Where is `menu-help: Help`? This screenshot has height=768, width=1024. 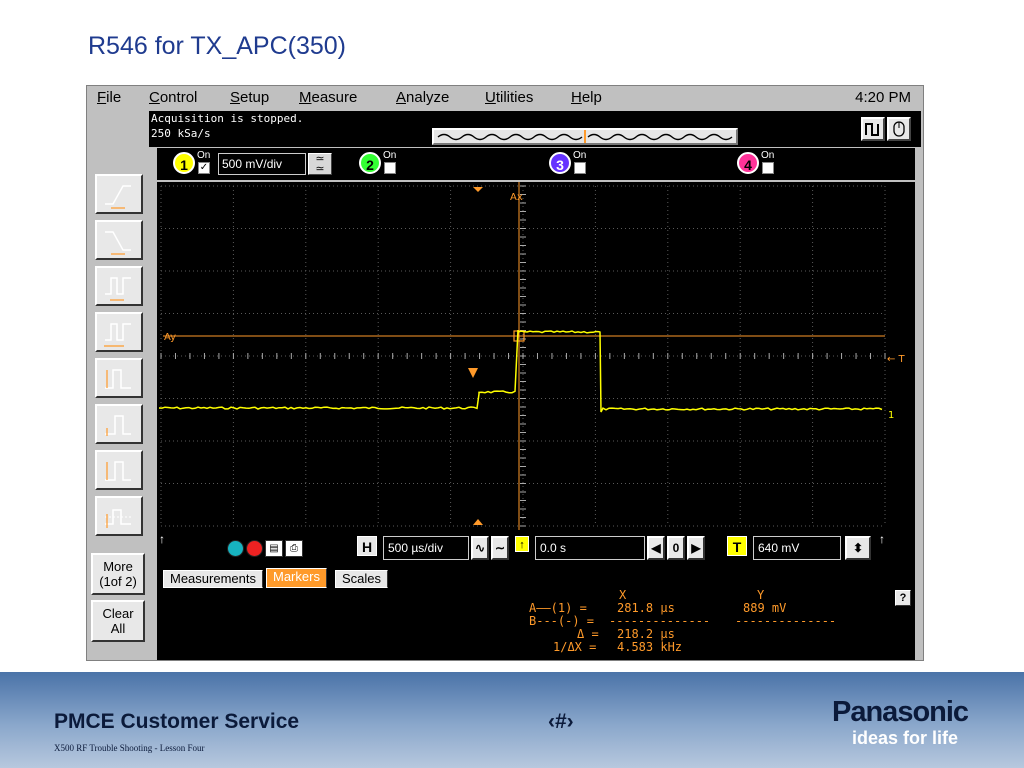 menu-help: Help is located at coordinates (586, 97).